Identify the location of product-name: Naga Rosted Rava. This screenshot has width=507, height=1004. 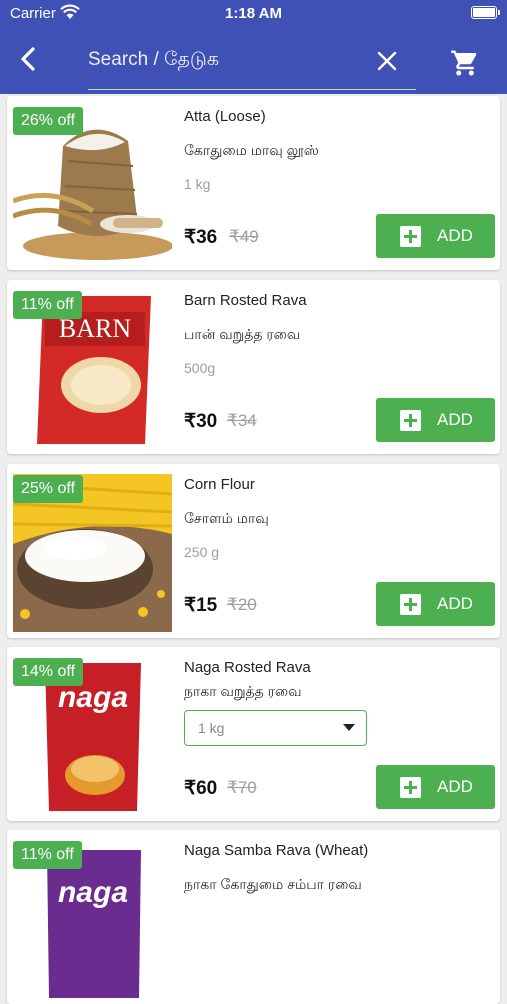
(247, 667).